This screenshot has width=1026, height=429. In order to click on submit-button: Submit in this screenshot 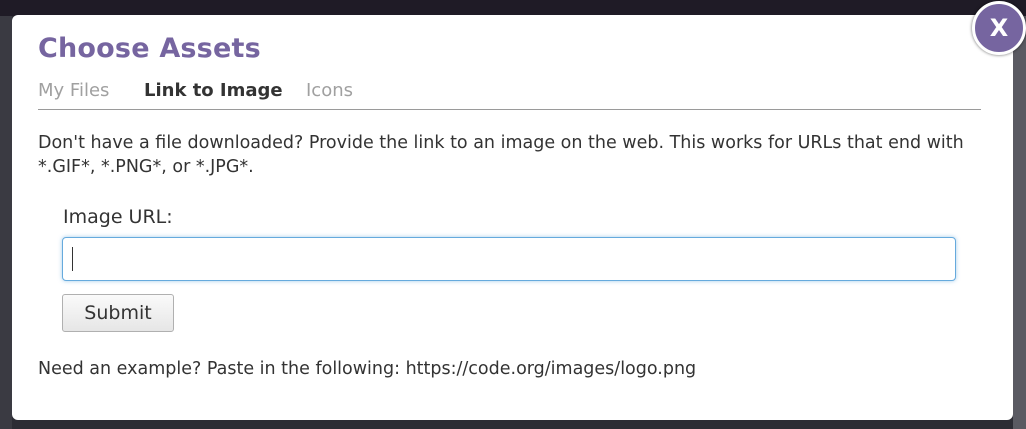, I will do `click(118, 313)`.